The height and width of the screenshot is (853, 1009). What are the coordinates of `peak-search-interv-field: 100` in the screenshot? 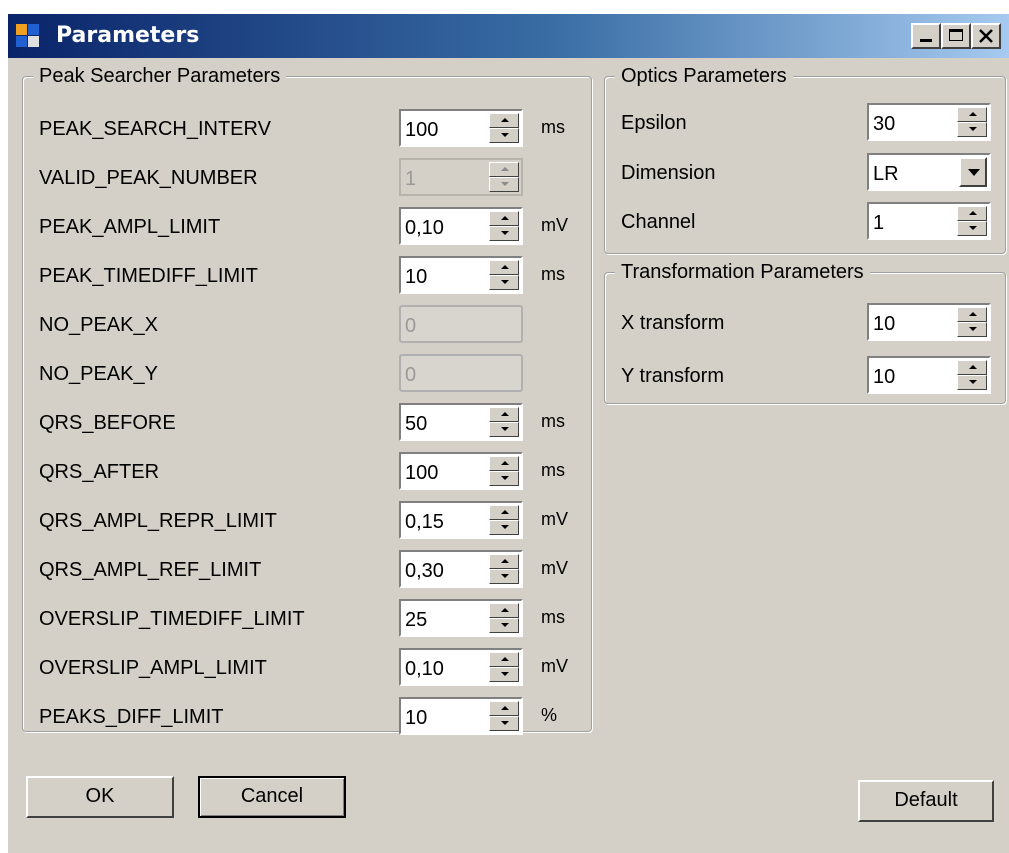 It's located at (461, 128).